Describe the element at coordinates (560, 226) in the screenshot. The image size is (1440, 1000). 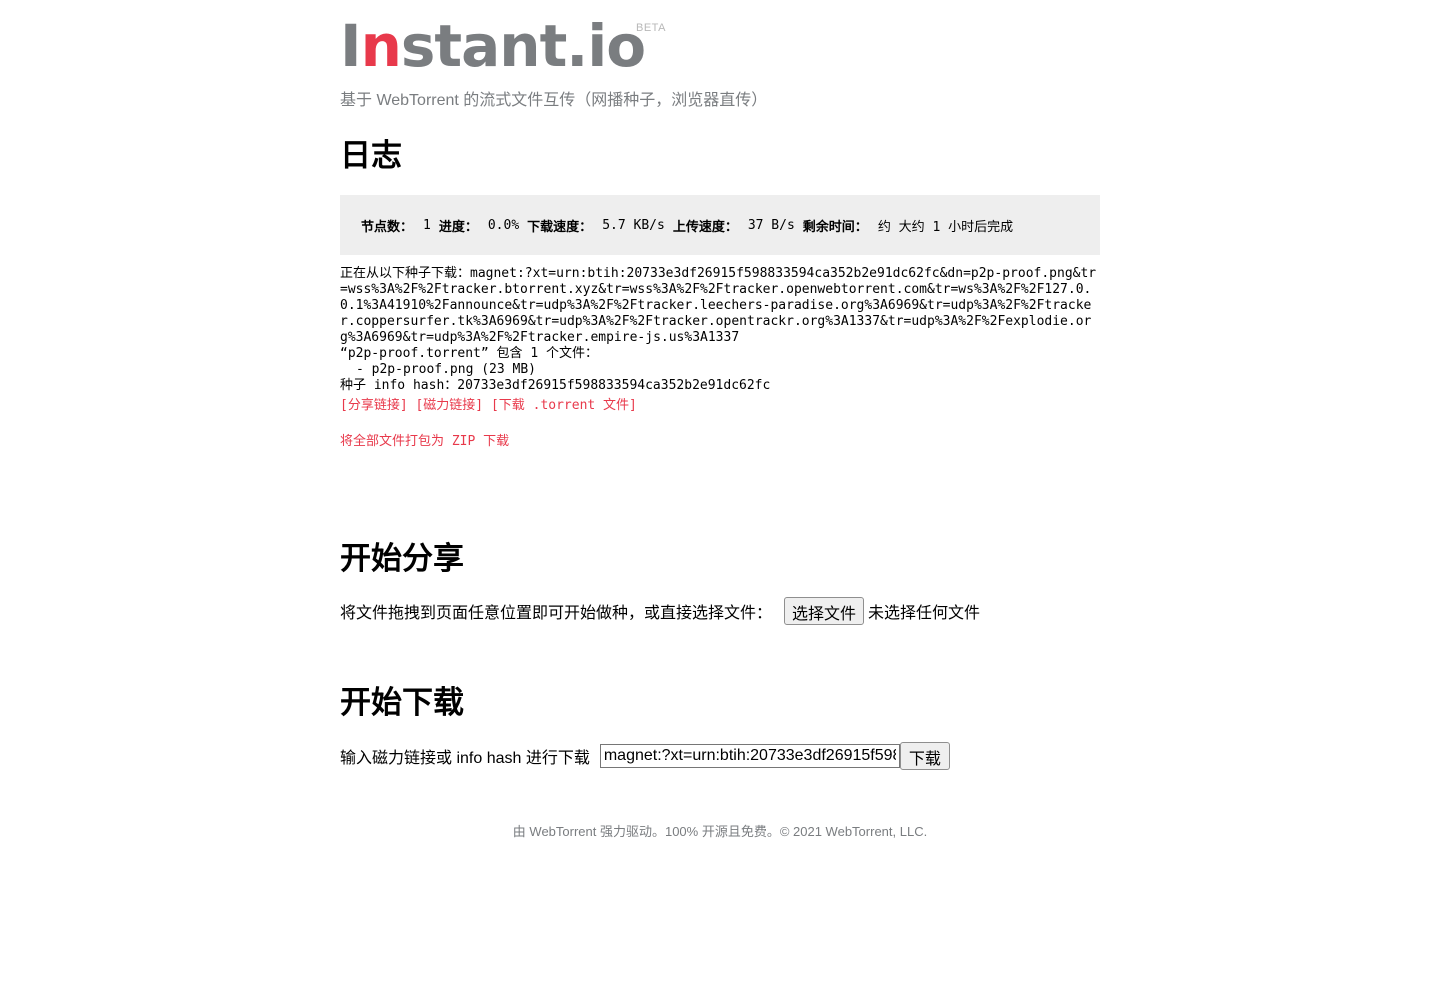
I see `download-speed-label: 下载速度：` at that location.